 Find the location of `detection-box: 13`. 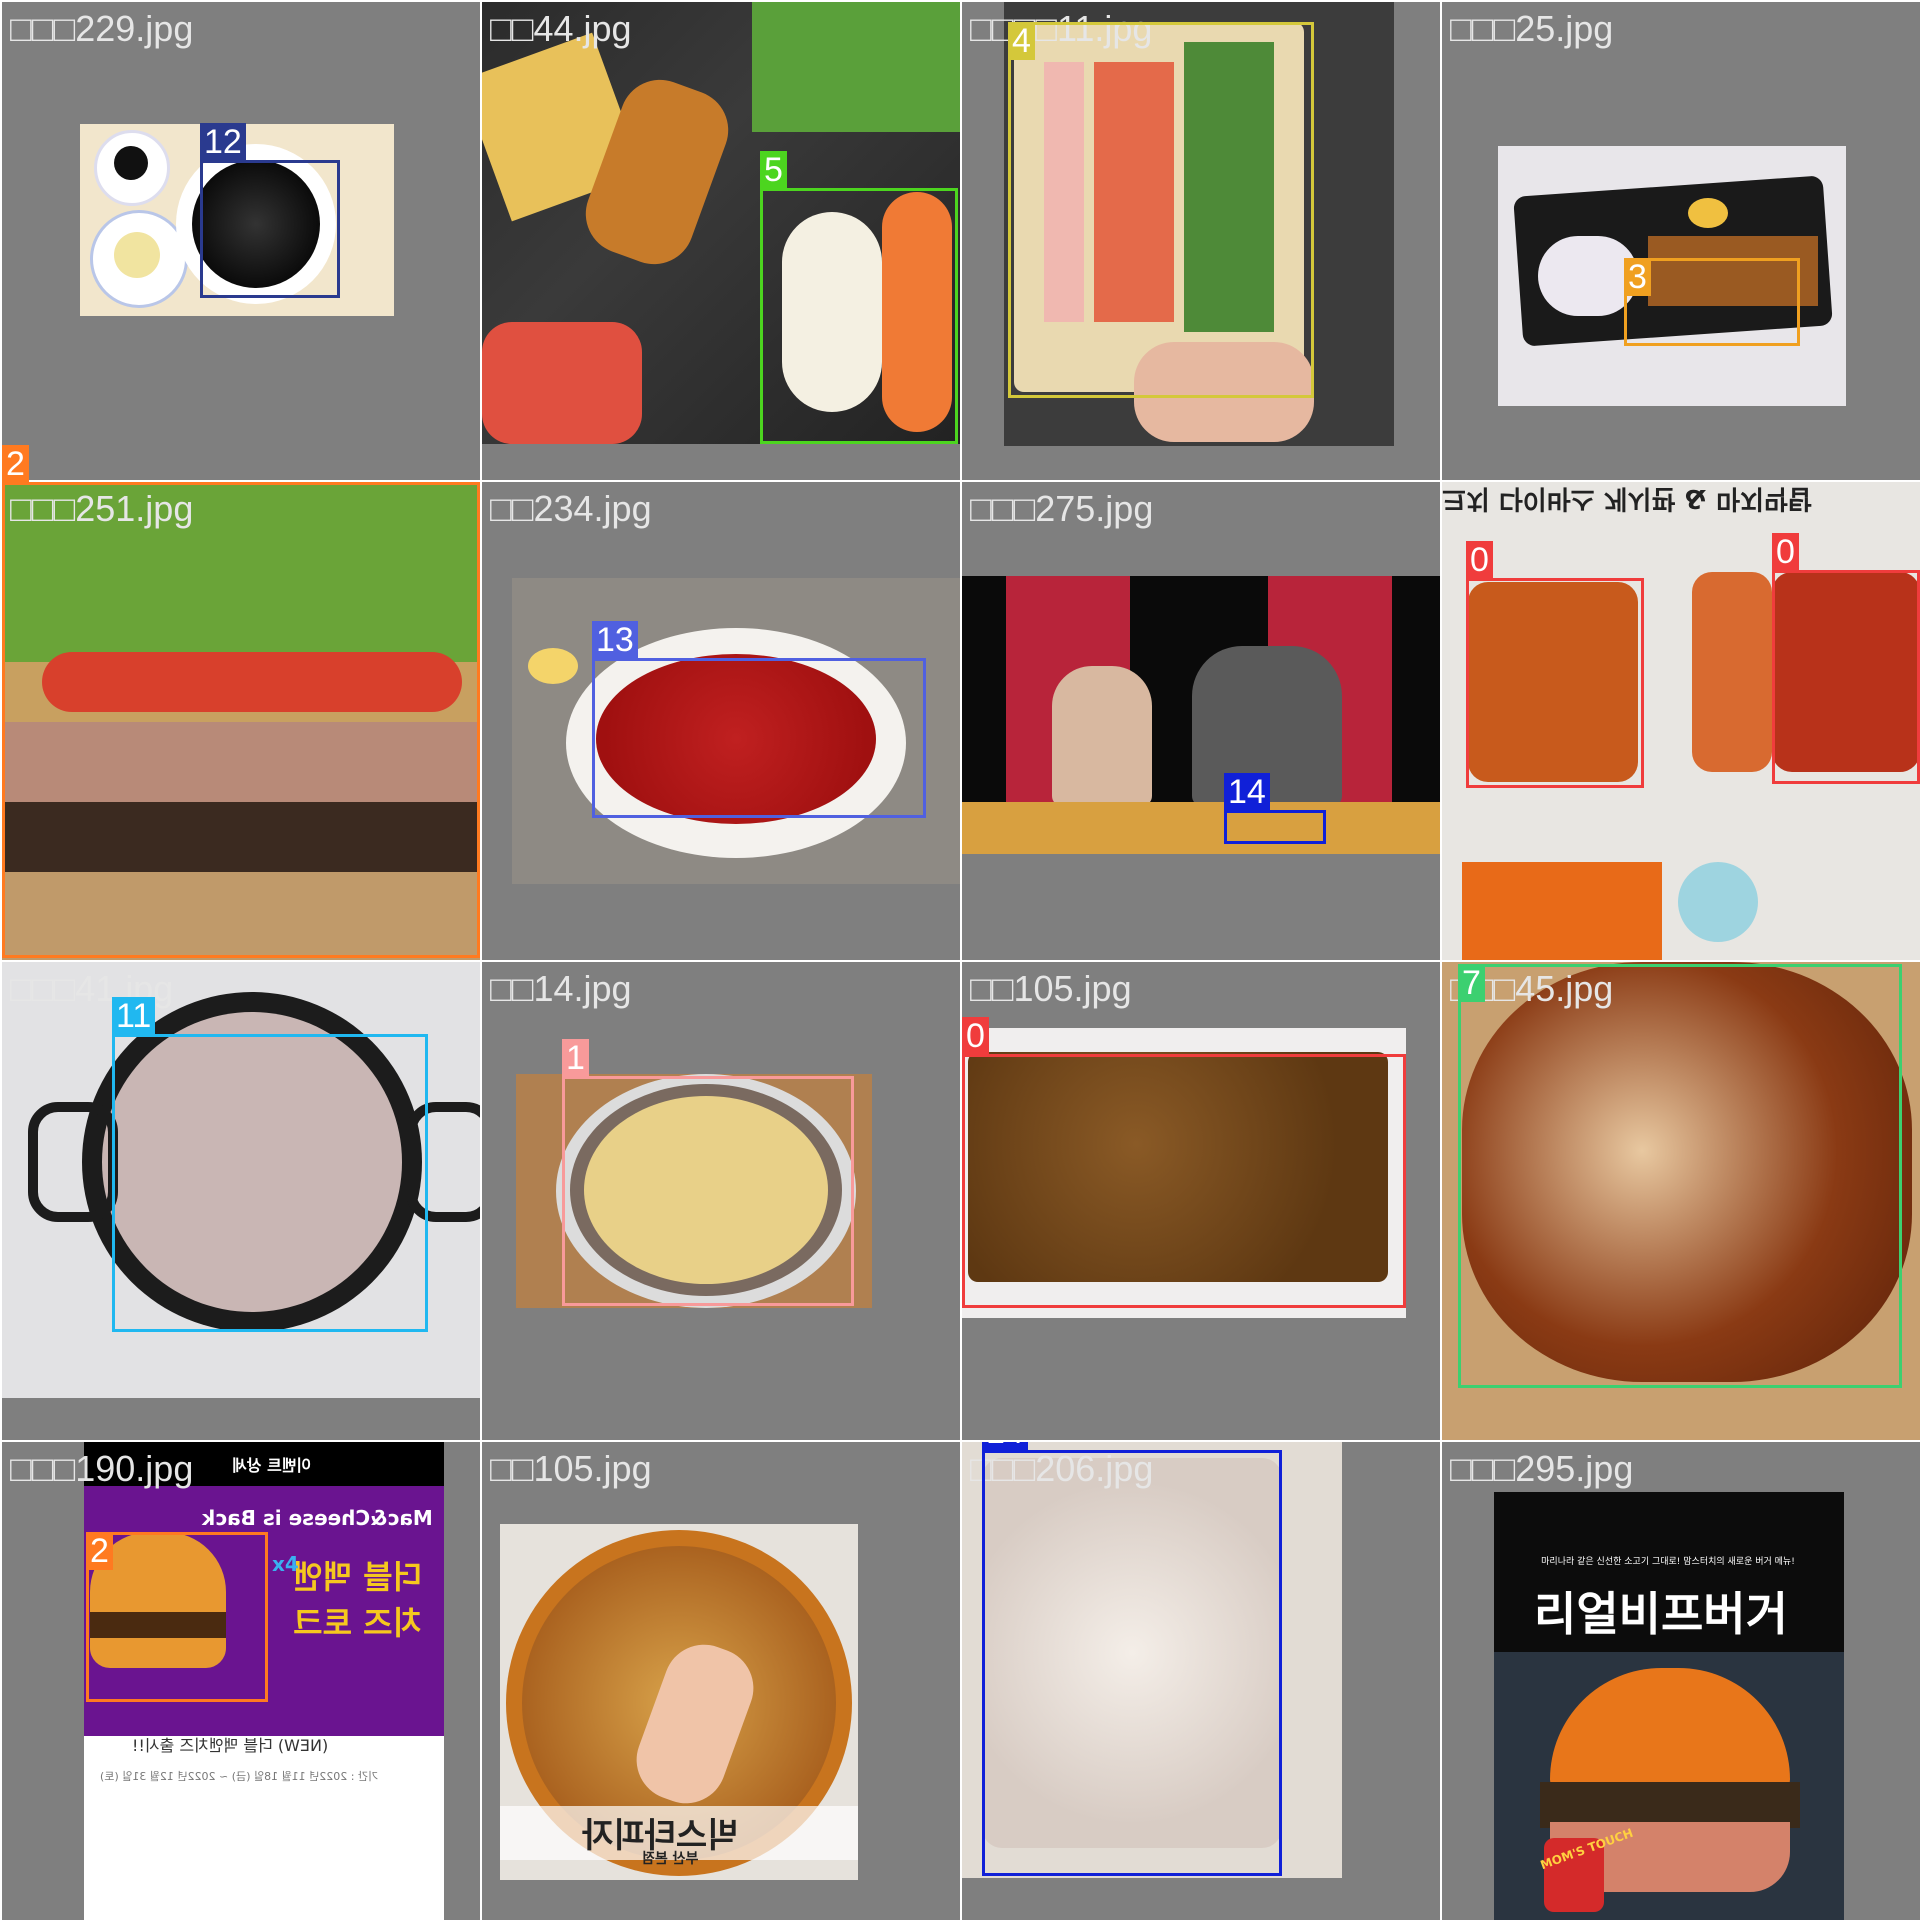

detection-box: 13 is located at coordinates (759, 719).